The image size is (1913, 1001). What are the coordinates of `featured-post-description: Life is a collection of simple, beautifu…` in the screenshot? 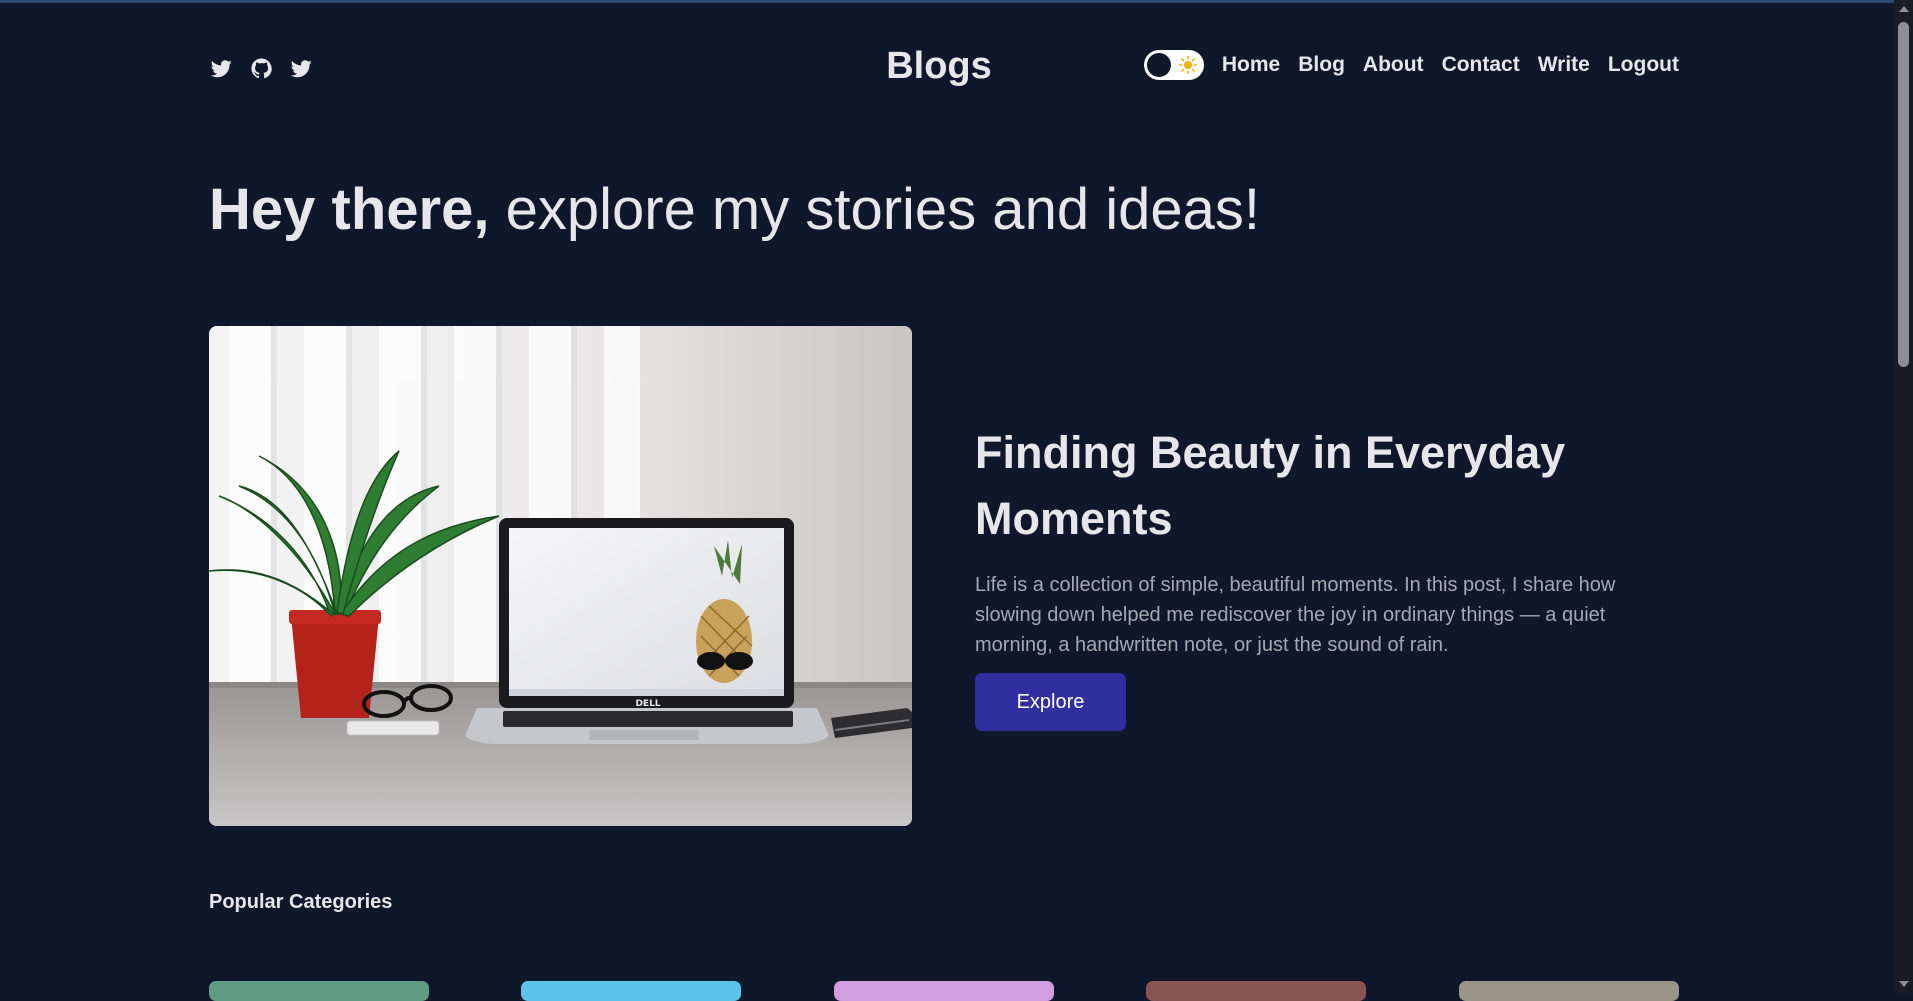 It's located at (1295, 615).